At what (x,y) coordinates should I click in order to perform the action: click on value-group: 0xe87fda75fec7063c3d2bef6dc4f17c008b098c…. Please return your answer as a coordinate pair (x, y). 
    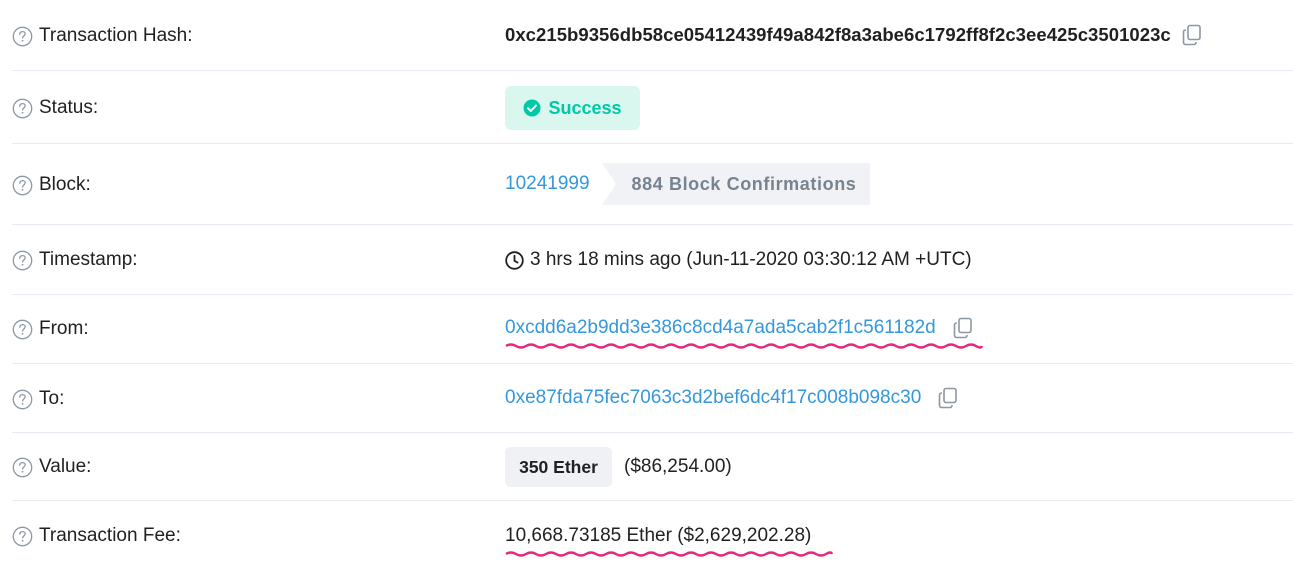
    Looking at the image, I should click on (731, 398).